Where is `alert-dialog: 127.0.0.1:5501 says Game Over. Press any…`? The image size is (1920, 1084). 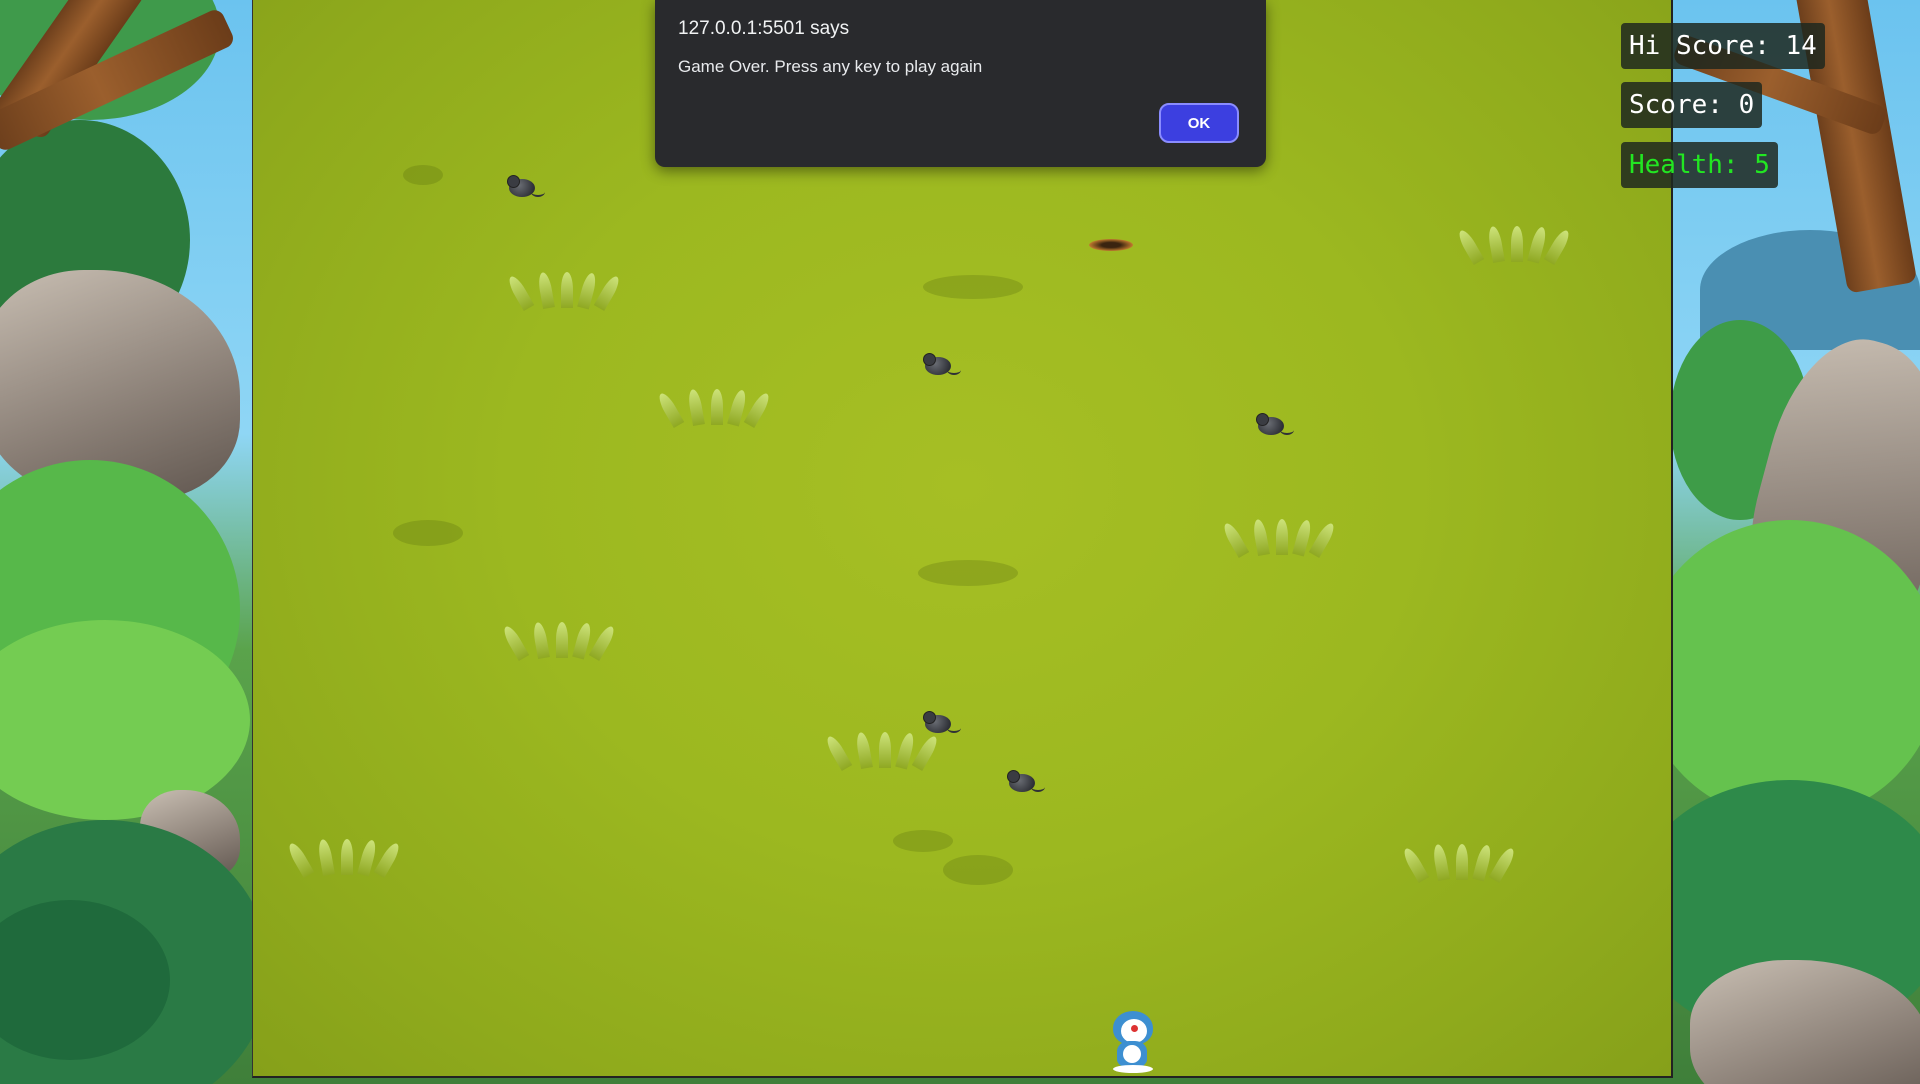 alert-dialog: 127.0.0.1:5501 says Game Over. Press any… is located at coordinates (960, 83).